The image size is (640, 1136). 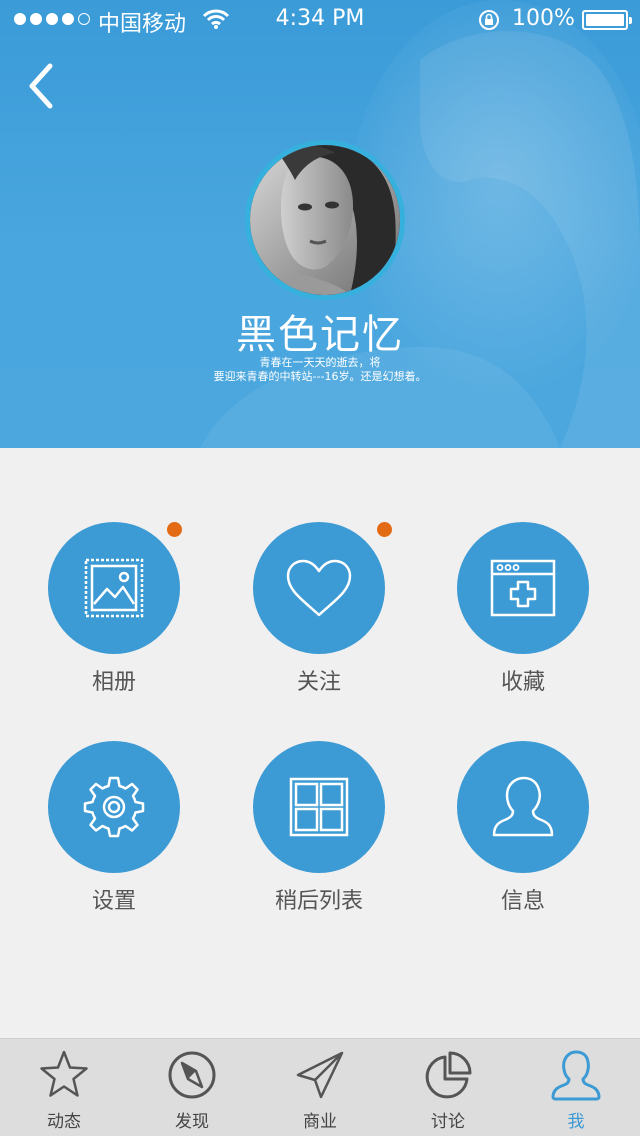 What do you see at coordinates (320, 1122) in the screenshot?
I see `tab-label-business: 商业` at bounding box center [320, 1122].